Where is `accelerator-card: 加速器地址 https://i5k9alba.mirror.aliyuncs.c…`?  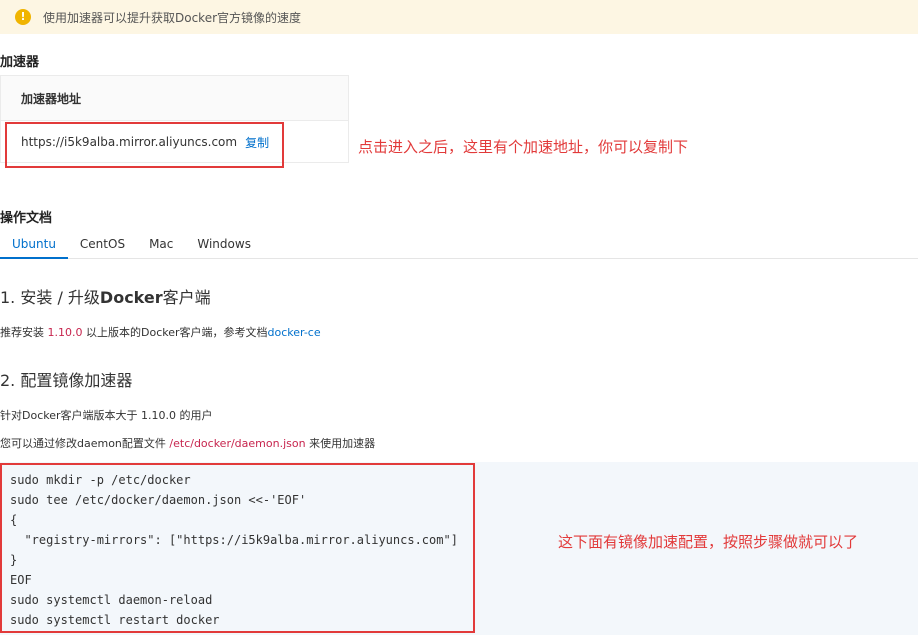 accelerator-card: 加速器地址 https://i5k9alba.mirror.aliyuncs.c… is located at coordinates (174, 119).